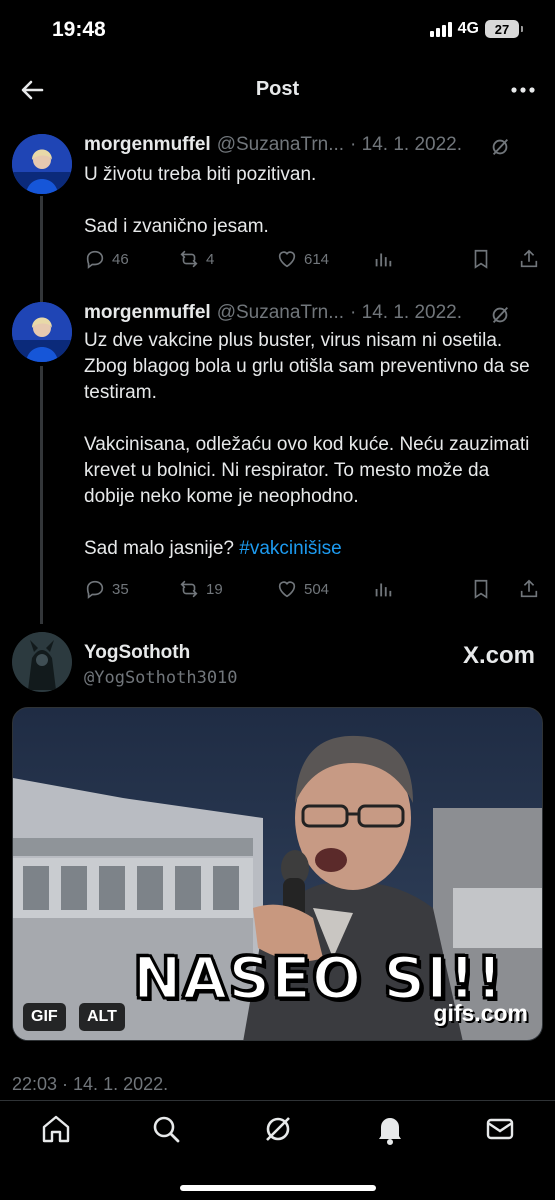 Image resolution: width=555 pixels, height=1200 pixels. I want to click on repost-button: 19, so click(200, 589).